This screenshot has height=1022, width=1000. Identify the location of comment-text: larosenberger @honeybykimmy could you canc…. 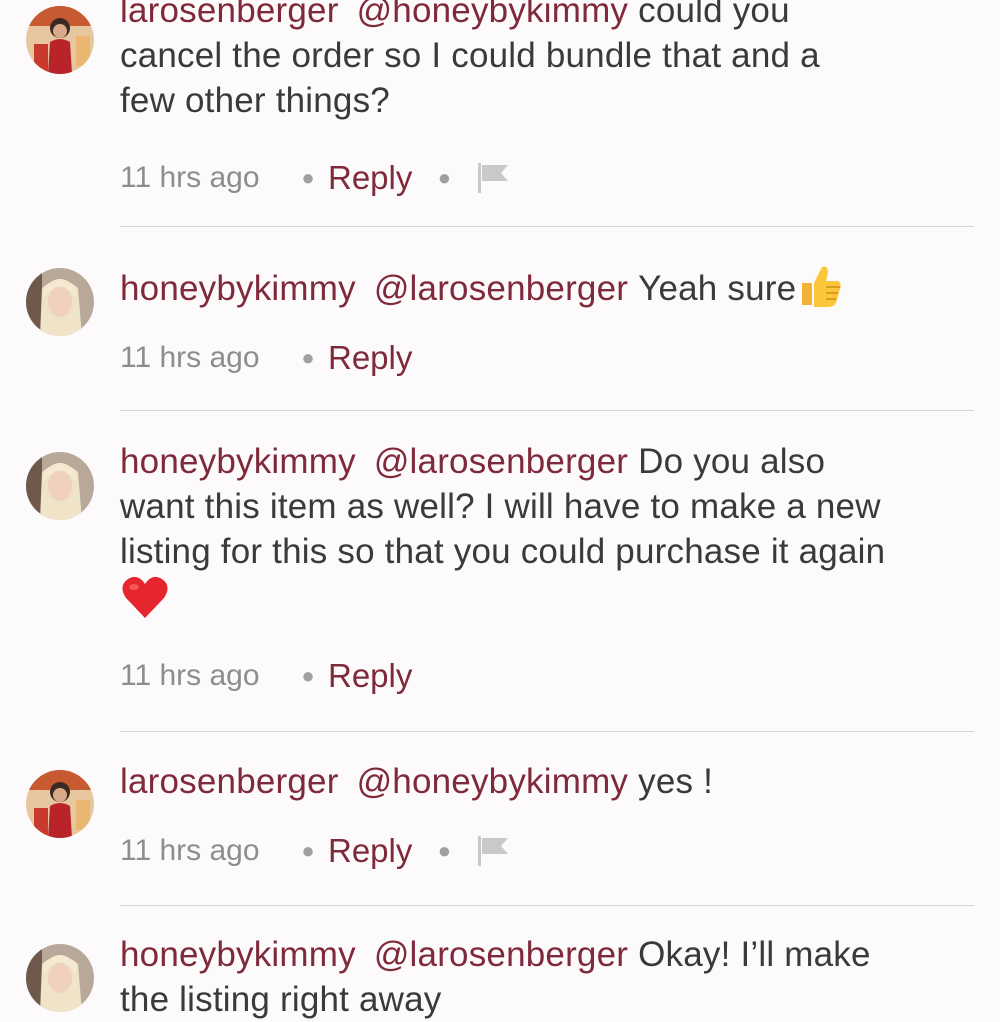
(550, 61).